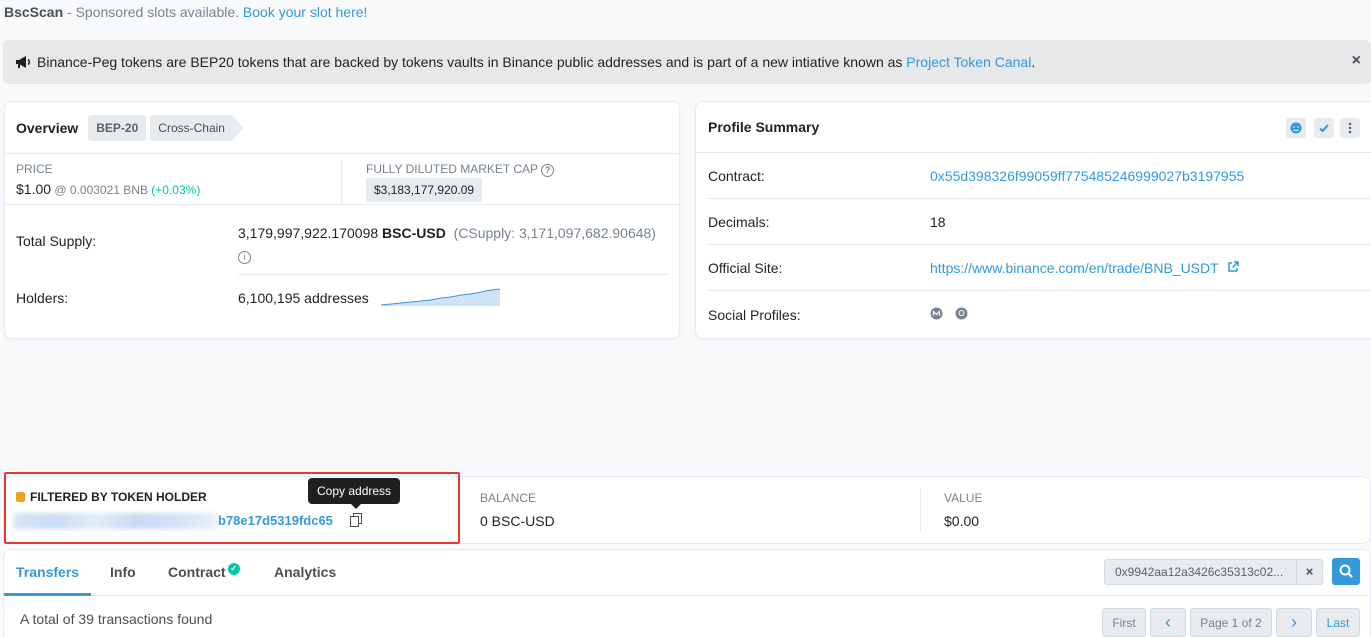 The image size is (1371, 637). What do you see at coordinates (936, 315) in the screenshot?
I see `medium-icon` at bounding box center [936, 315].